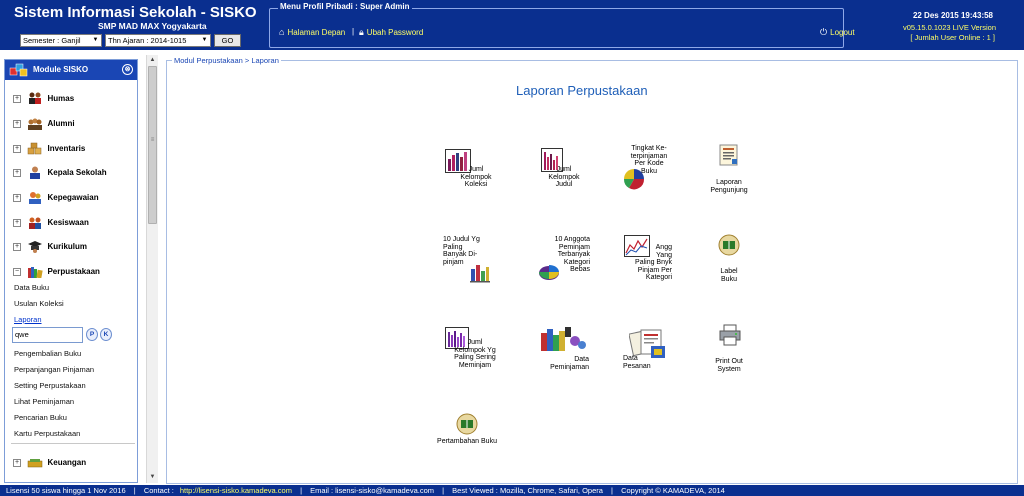 This screenshot has height=496, width=1024. Describe the element at coordinates (67, 462) in the screenshot. I see `sidebar-group-label: Keuangan` at that location.